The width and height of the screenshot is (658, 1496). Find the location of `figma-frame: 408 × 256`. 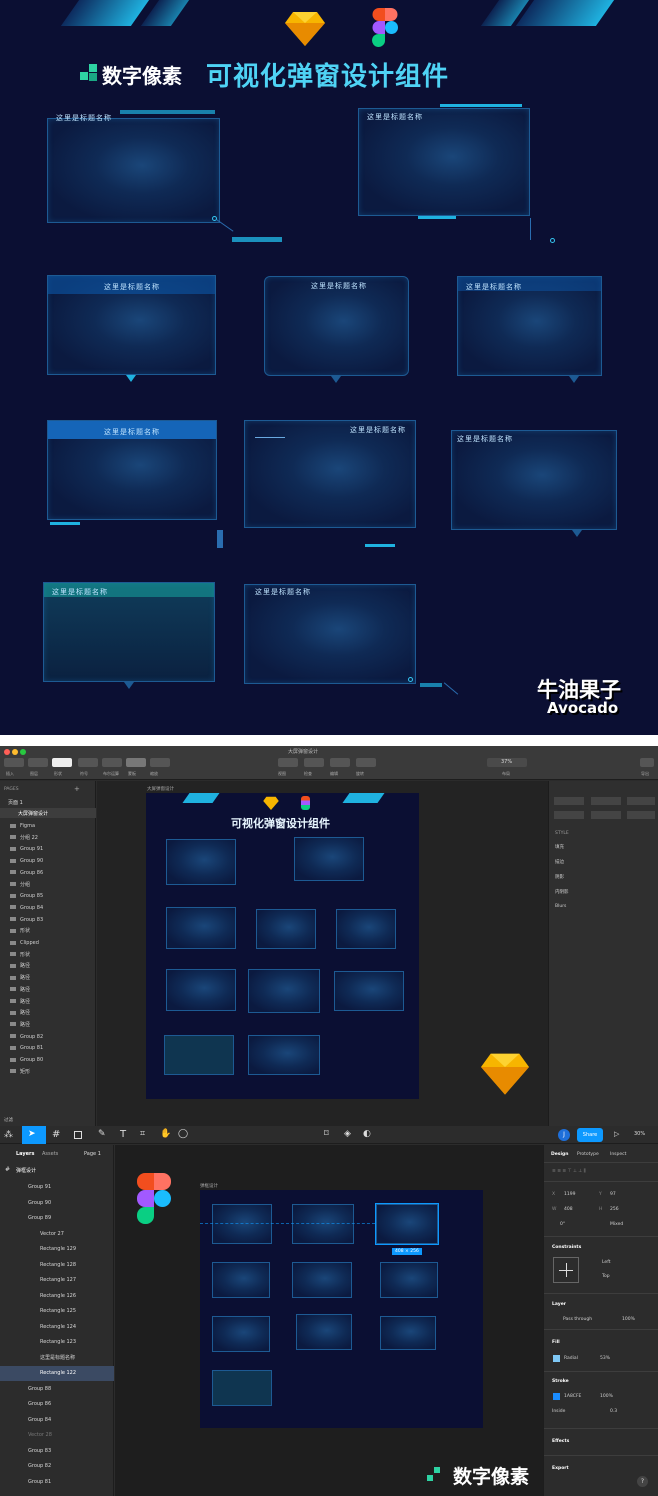

figma-frame: 408 × 256 is located at coordinates (341, 1309).